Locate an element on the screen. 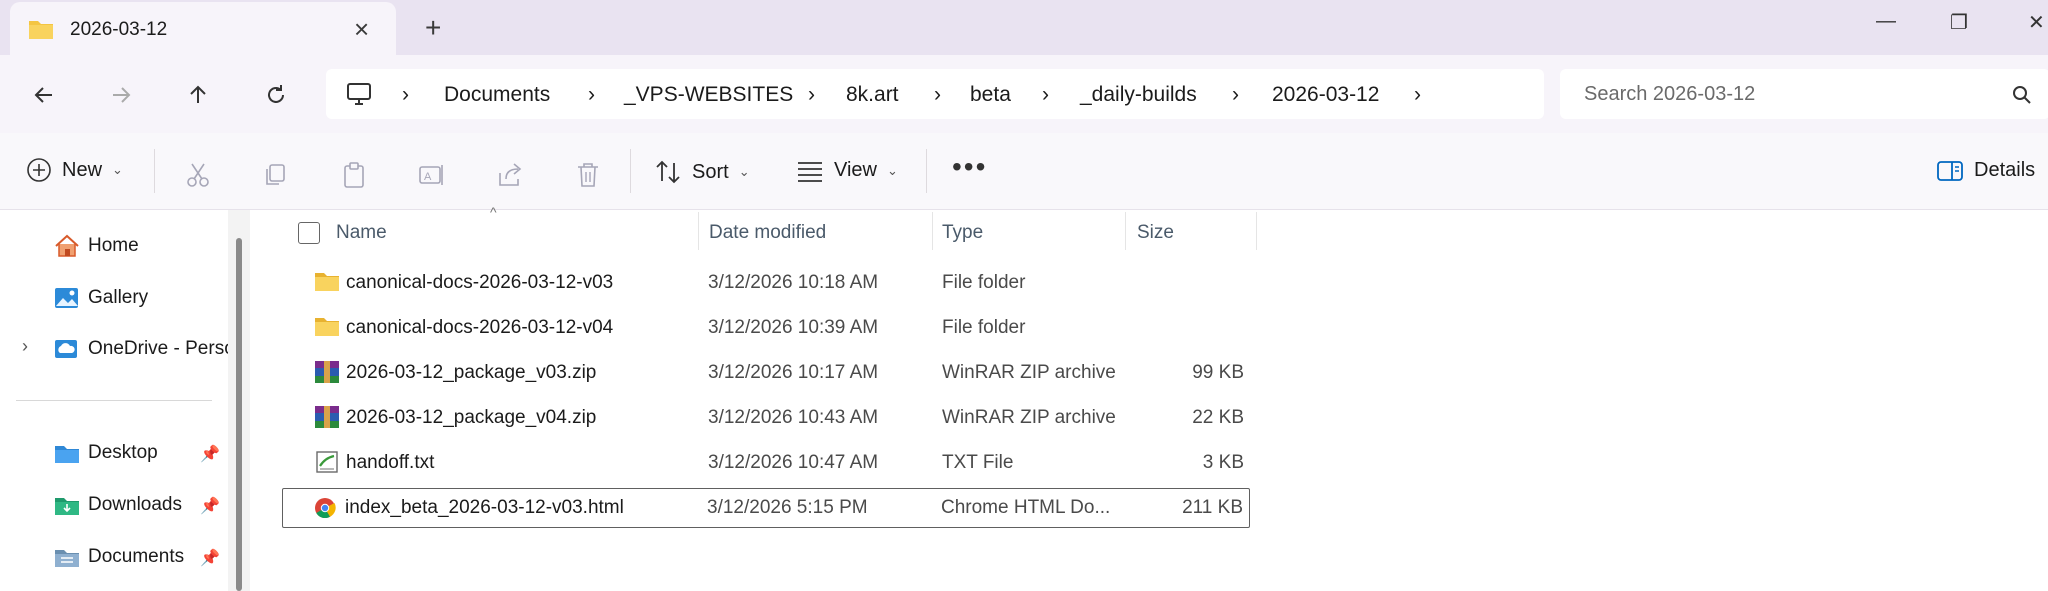  breadcrumb-beta: beta is located at coordinates (990, 95).